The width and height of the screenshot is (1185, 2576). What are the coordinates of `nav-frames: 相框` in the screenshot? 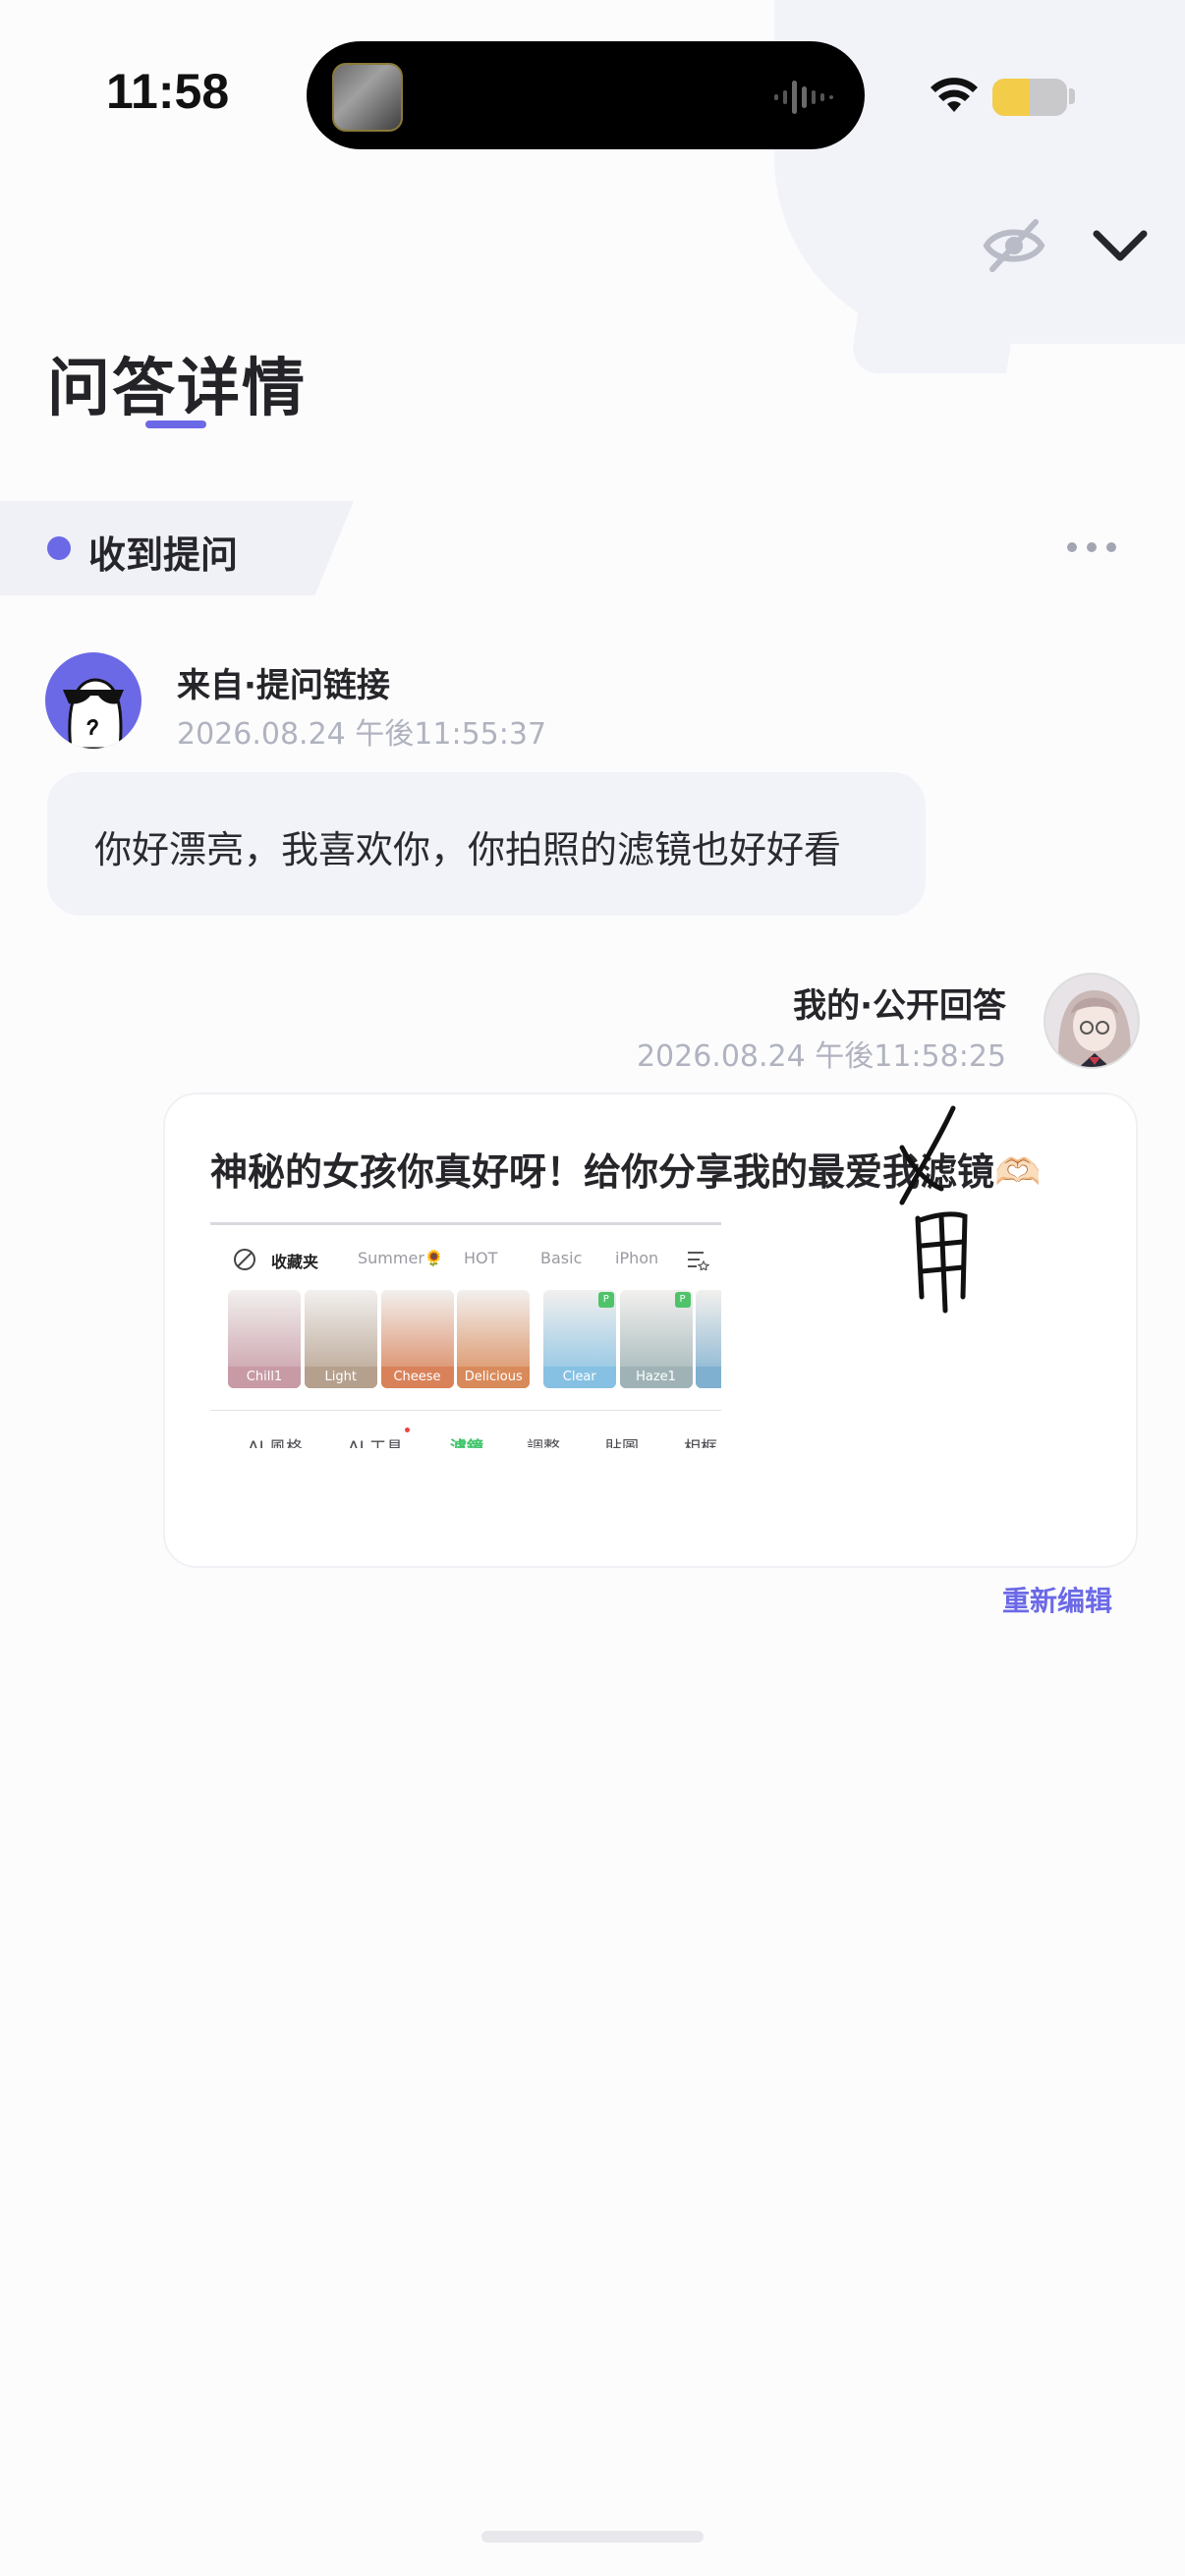 It's located at (701, 1440).